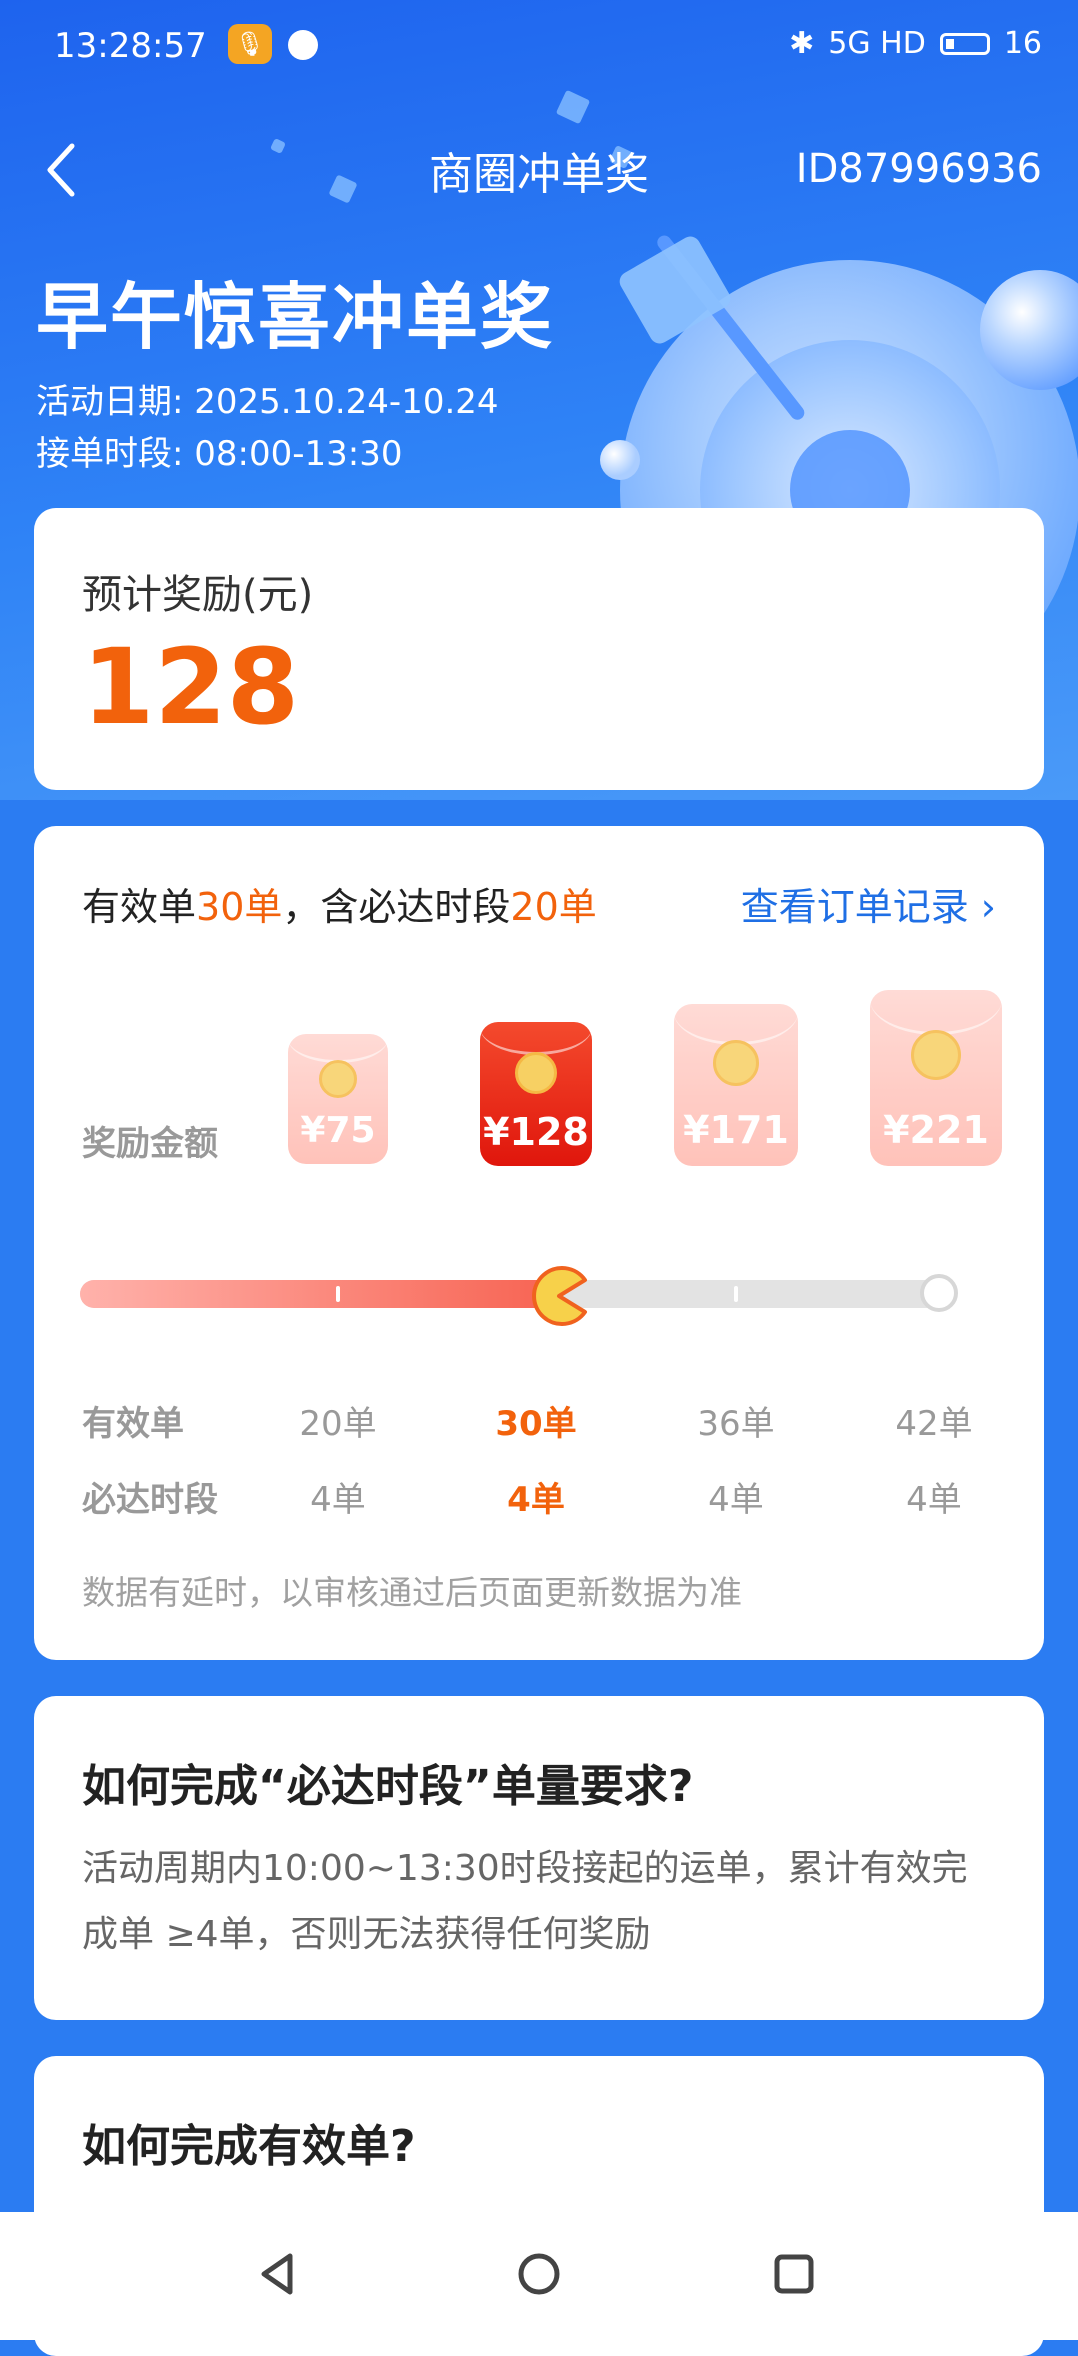 The width and height of the screenshot is (1078, 2356). What do you see at coordinates (267, 402) in the screenshot?
I see `campaign-date: 活动日期: 2025.10.24-10.24` at bounding box center [267, 402].